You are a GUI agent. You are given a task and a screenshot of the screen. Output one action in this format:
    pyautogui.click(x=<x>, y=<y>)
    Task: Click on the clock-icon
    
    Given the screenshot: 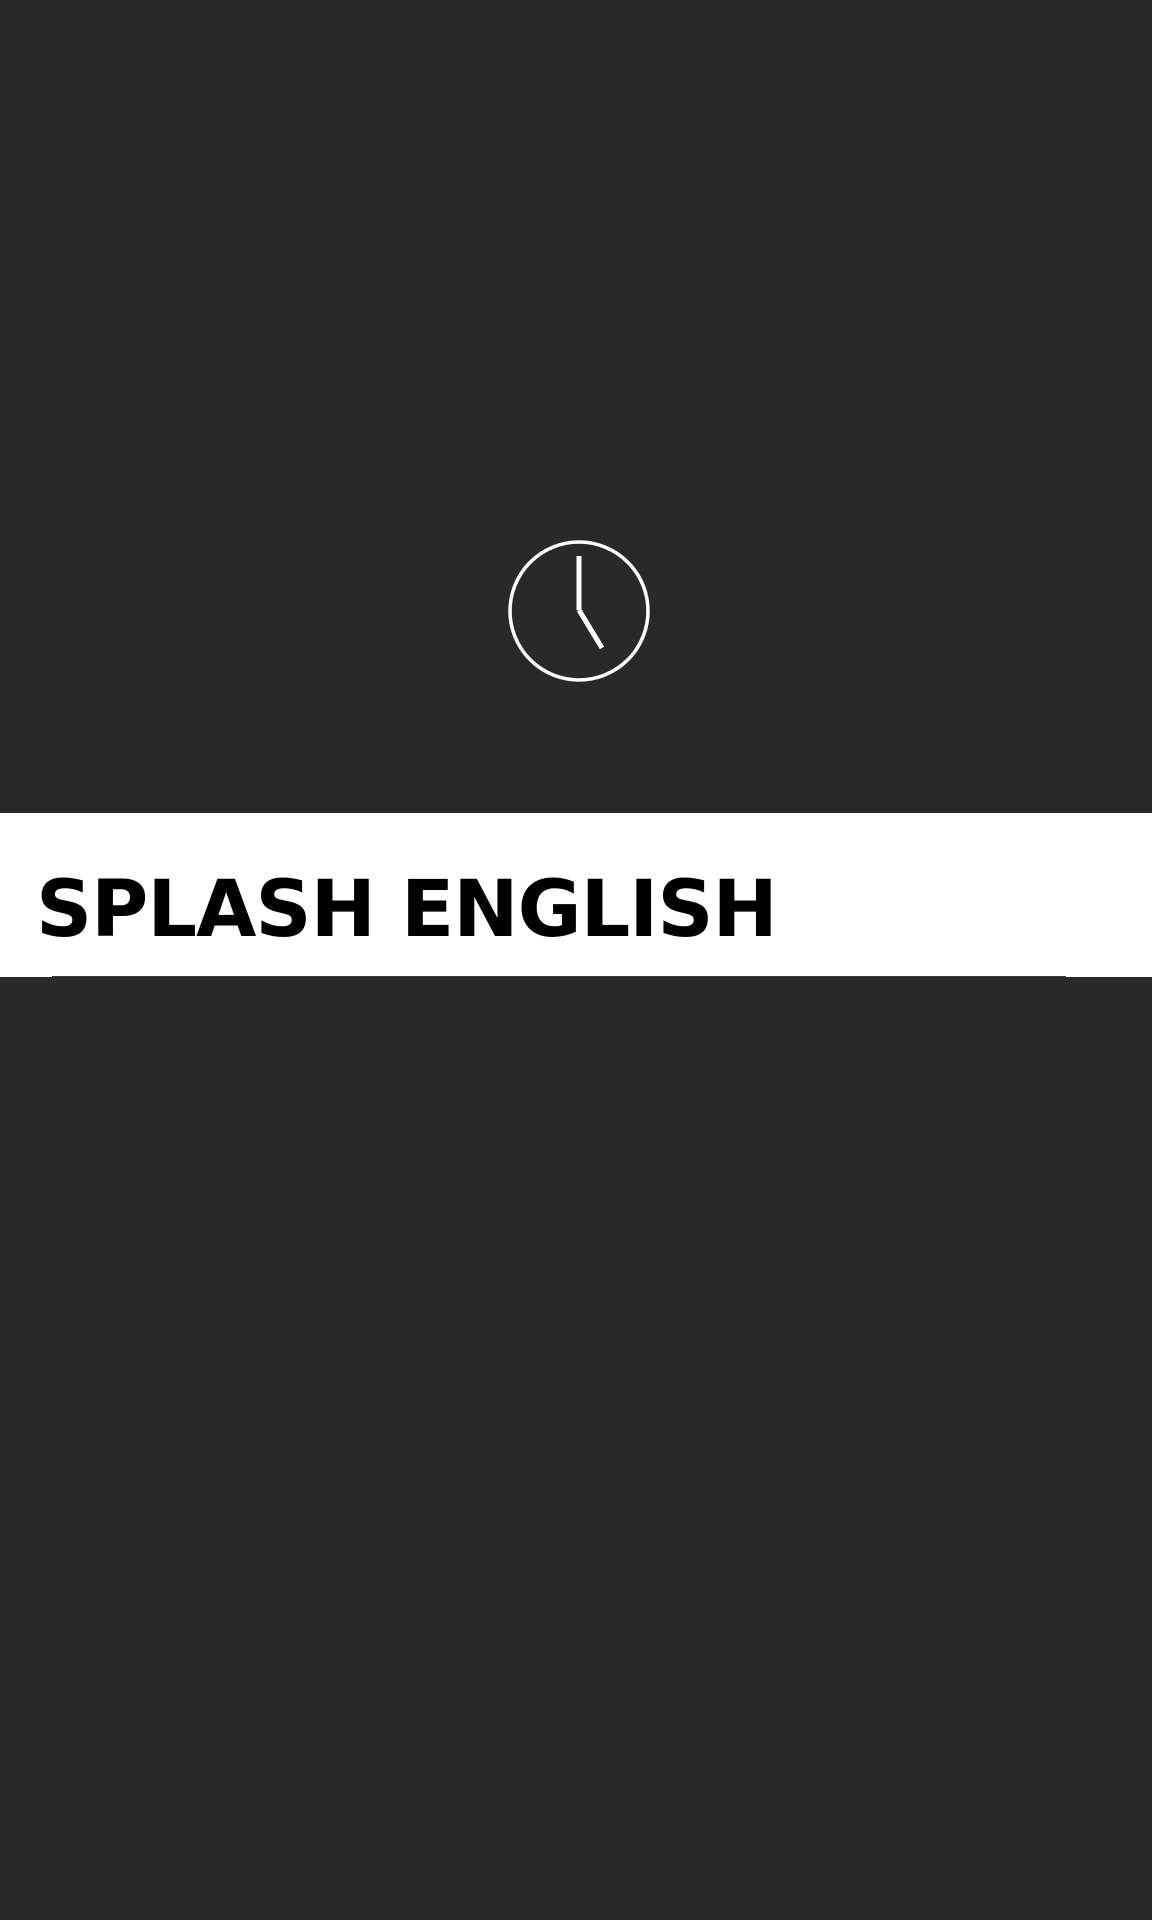 What is the action you would take?
    pyautogui.click(x=579, y=611)
    